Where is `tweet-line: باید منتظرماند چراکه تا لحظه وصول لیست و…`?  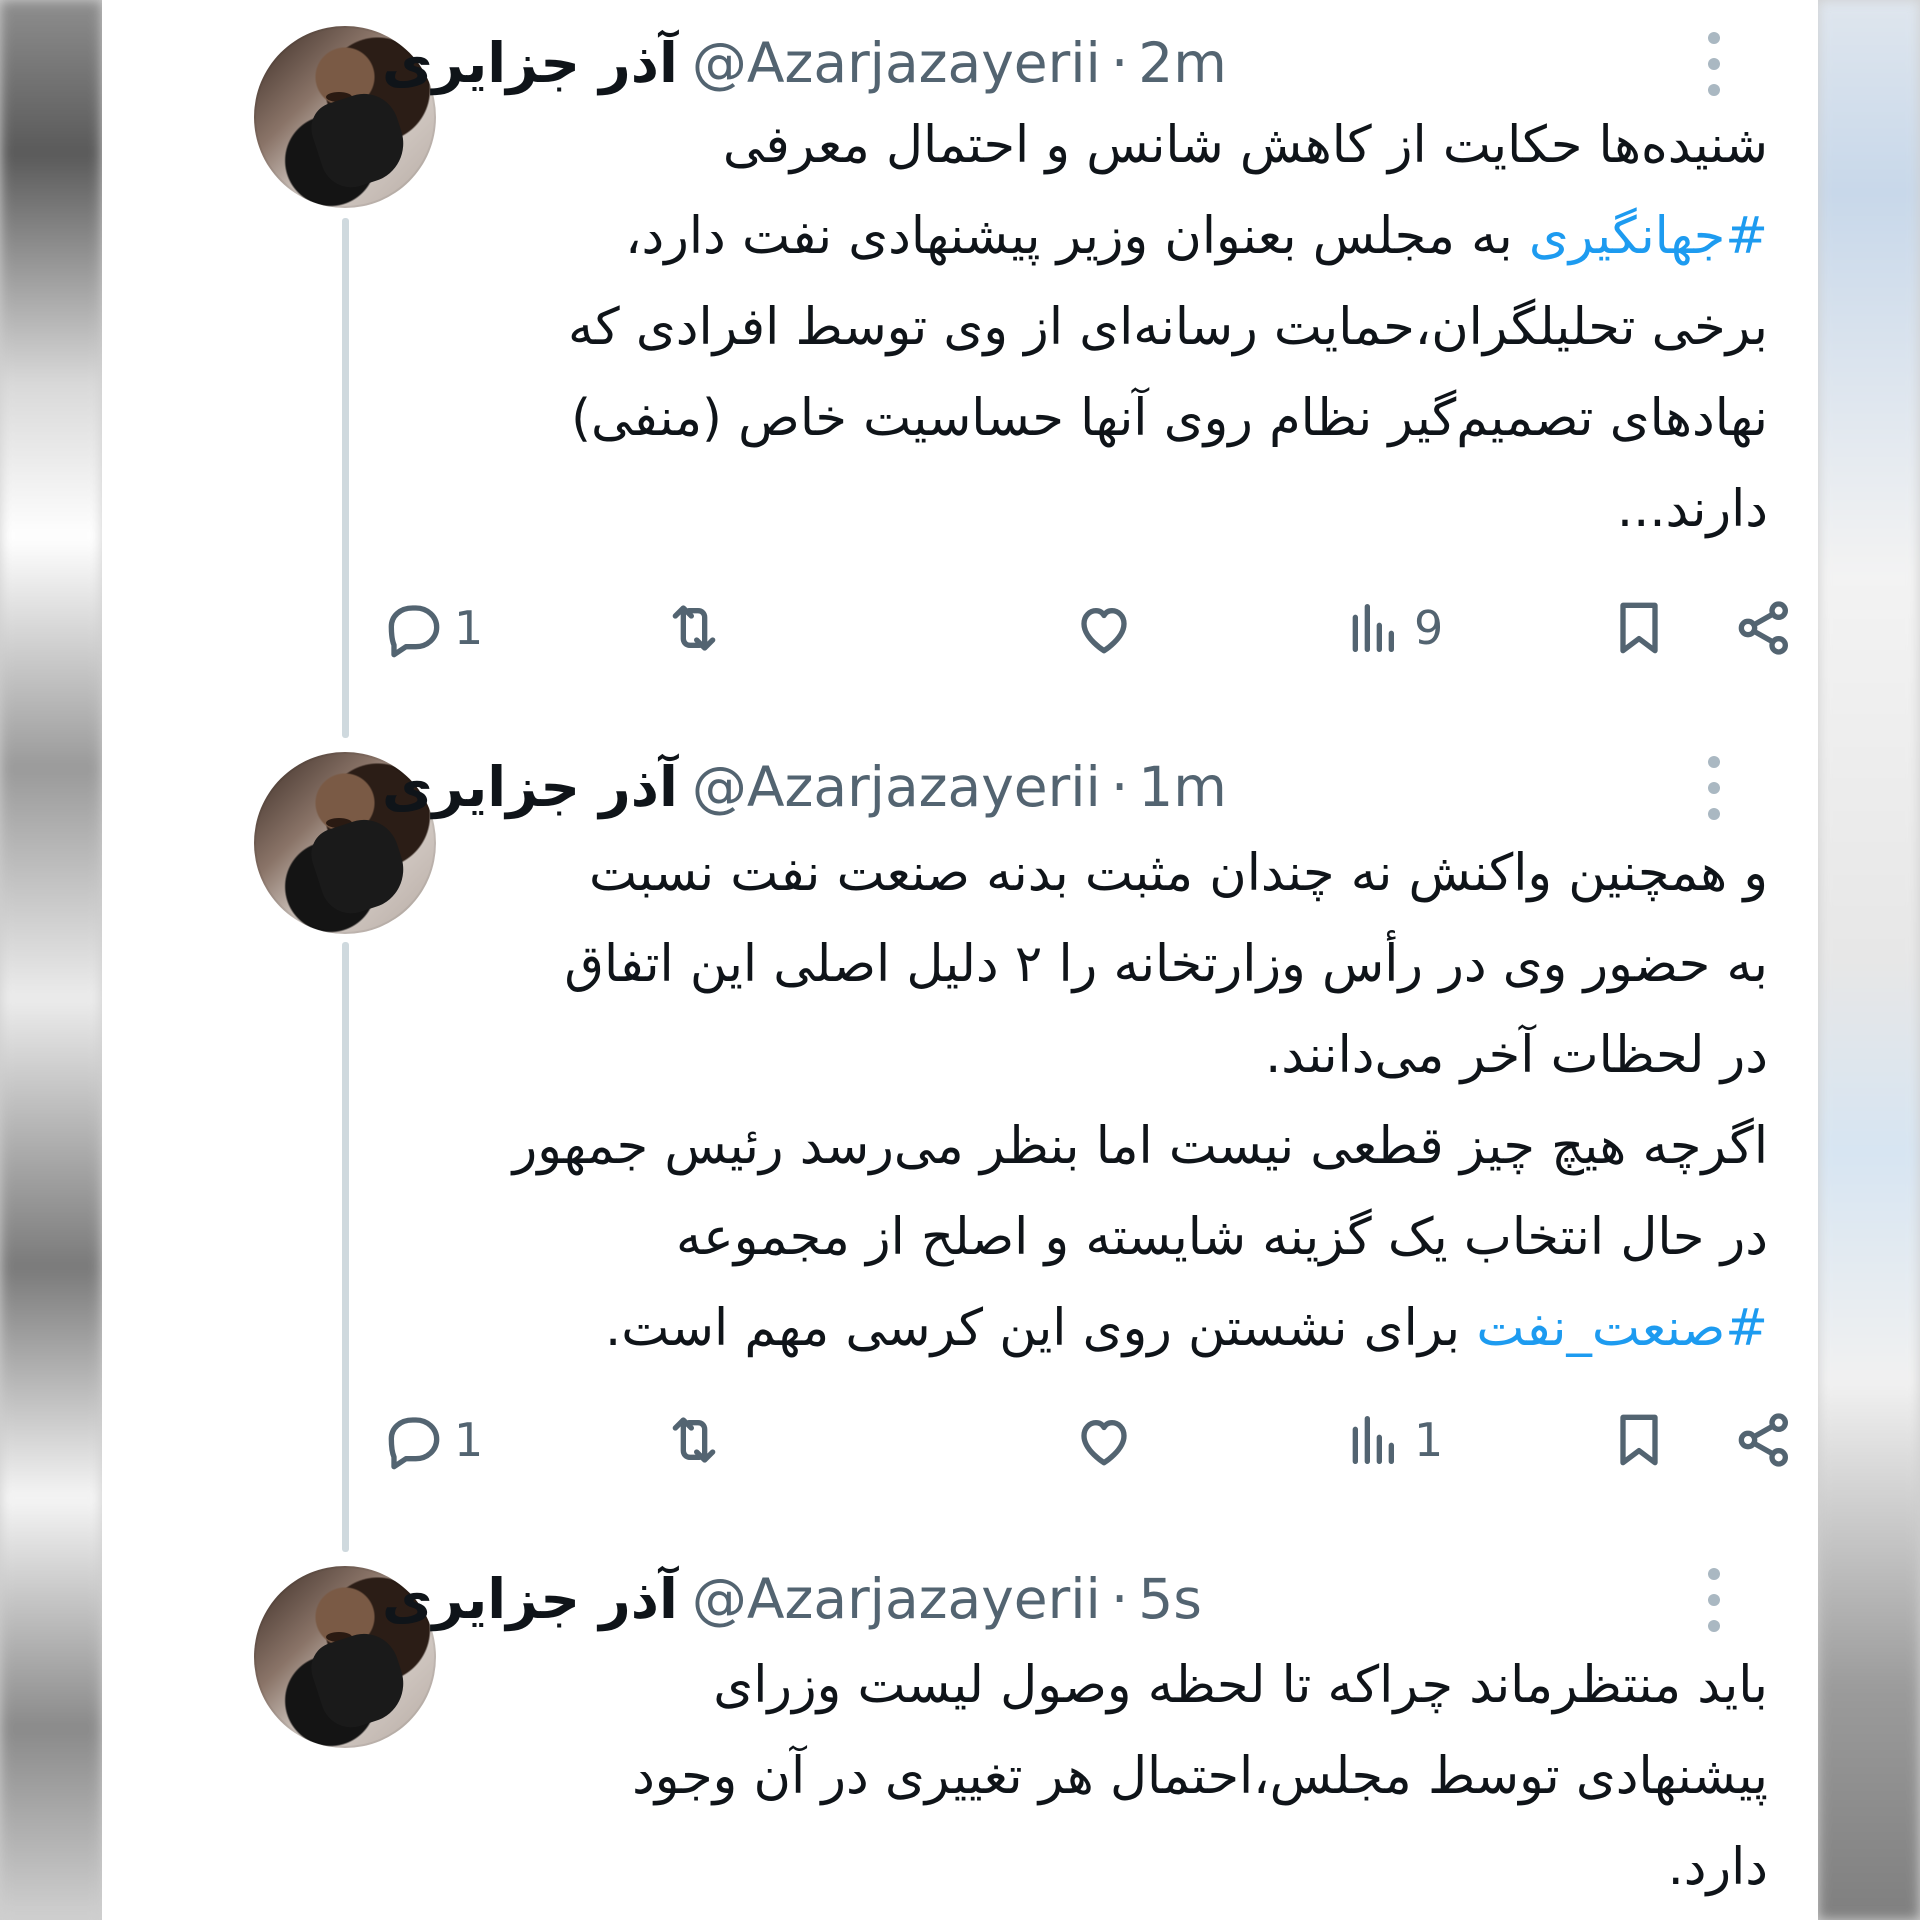 tweet-line: باید منتظرماند چراکه تا لحظه وصول لیست و… is located at coordinates (1240, 1685).